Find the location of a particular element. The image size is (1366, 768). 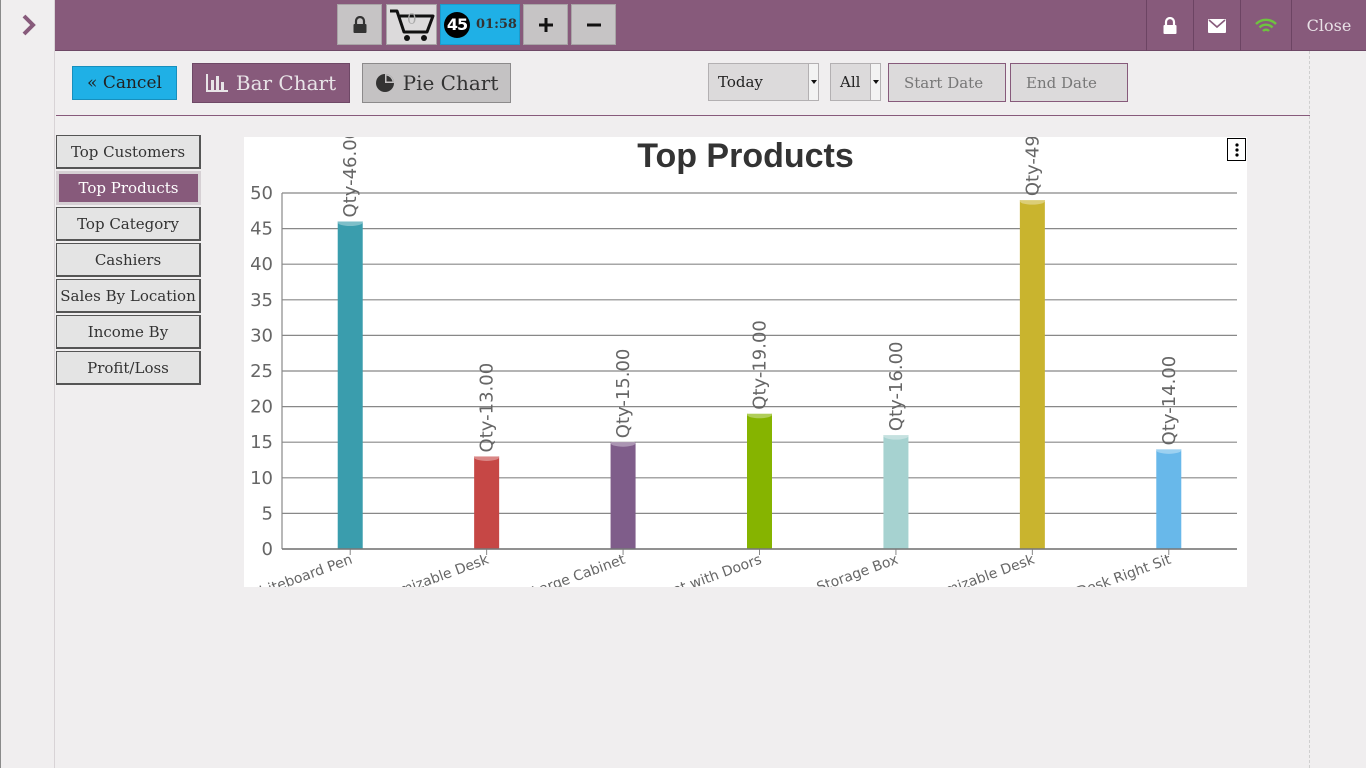

data-label: Qty-13.00 is located at coordinates (487, 408).